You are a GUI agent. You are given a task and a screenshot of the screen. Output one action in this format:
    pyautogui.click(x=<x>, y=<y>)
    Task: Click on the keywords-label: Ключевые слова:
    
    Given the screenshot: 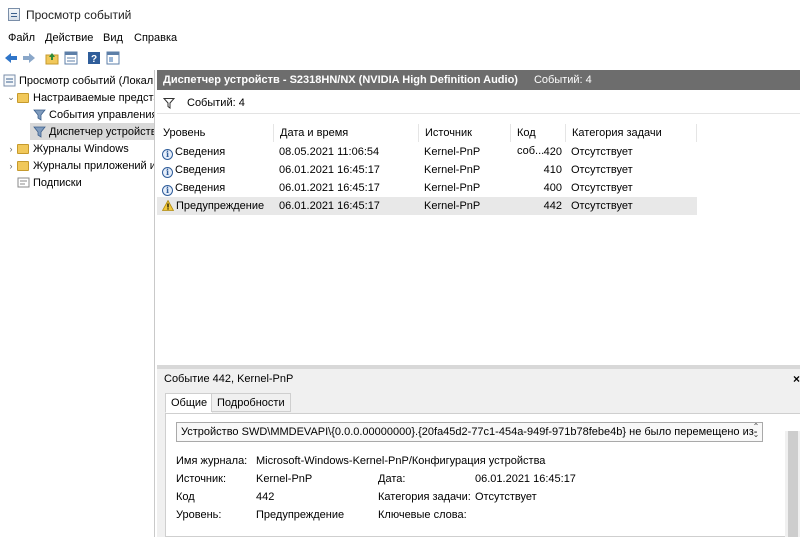 What is the action you would take?
    pyautogui.click(x=422, y=515)
    